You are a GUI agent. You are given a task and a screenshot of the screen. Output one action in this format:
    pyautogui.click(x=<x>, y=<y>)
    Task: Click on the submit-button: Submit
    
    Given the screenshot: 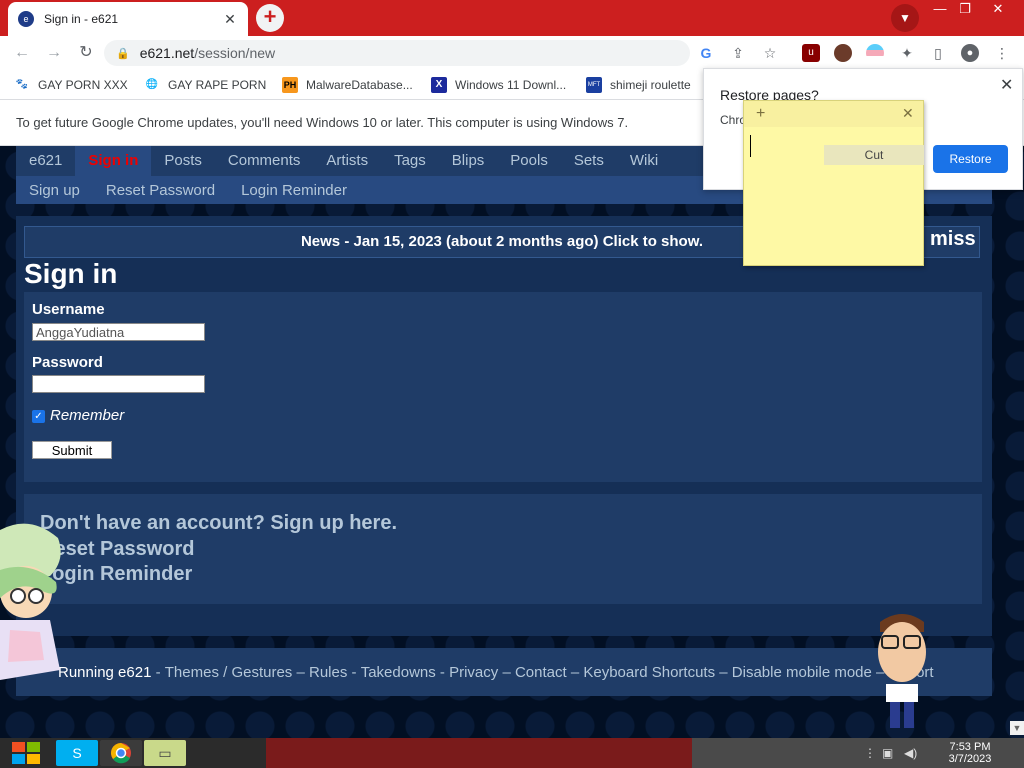 What is the action you would take?
    pyautogui.click(x=72, y=450)
    